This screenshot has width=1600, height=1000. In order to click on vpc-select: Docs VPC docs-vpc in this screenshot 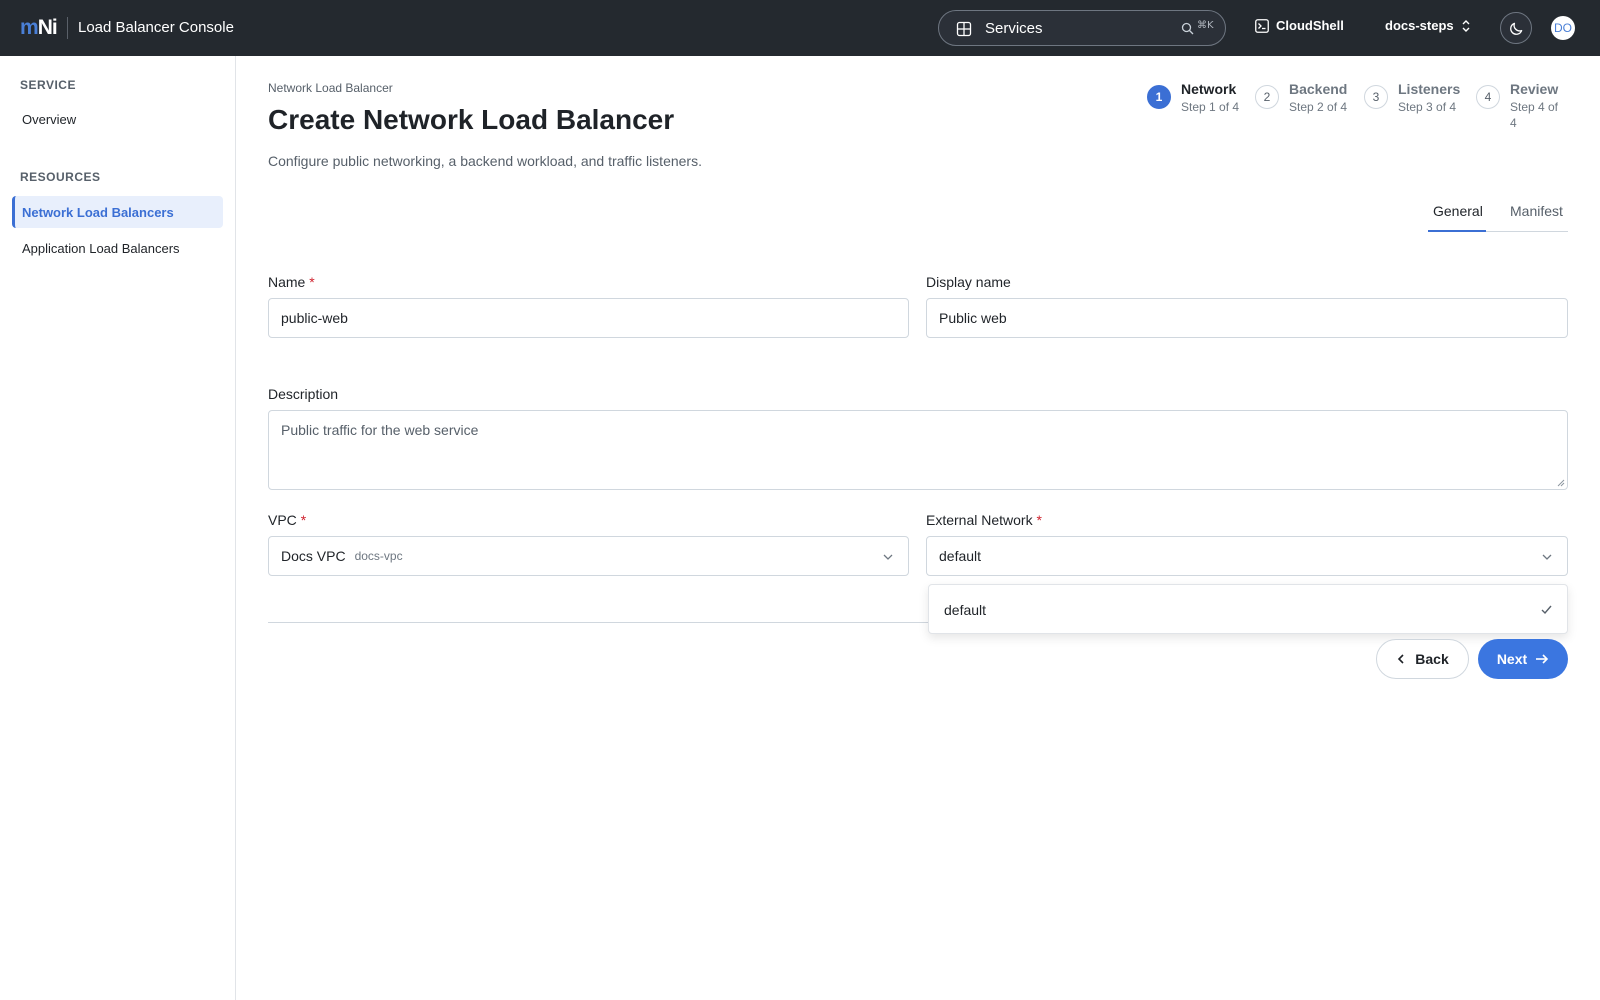, I will do `click(588, 556)`.